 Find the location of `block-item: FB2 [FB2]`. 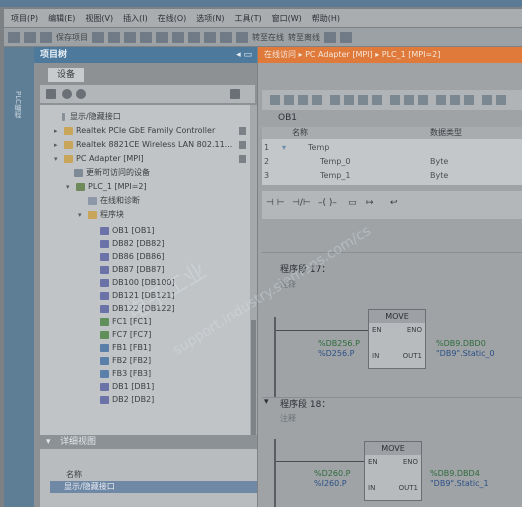

block-item: FB2 [FB2] is located at coordinates (145, 361).